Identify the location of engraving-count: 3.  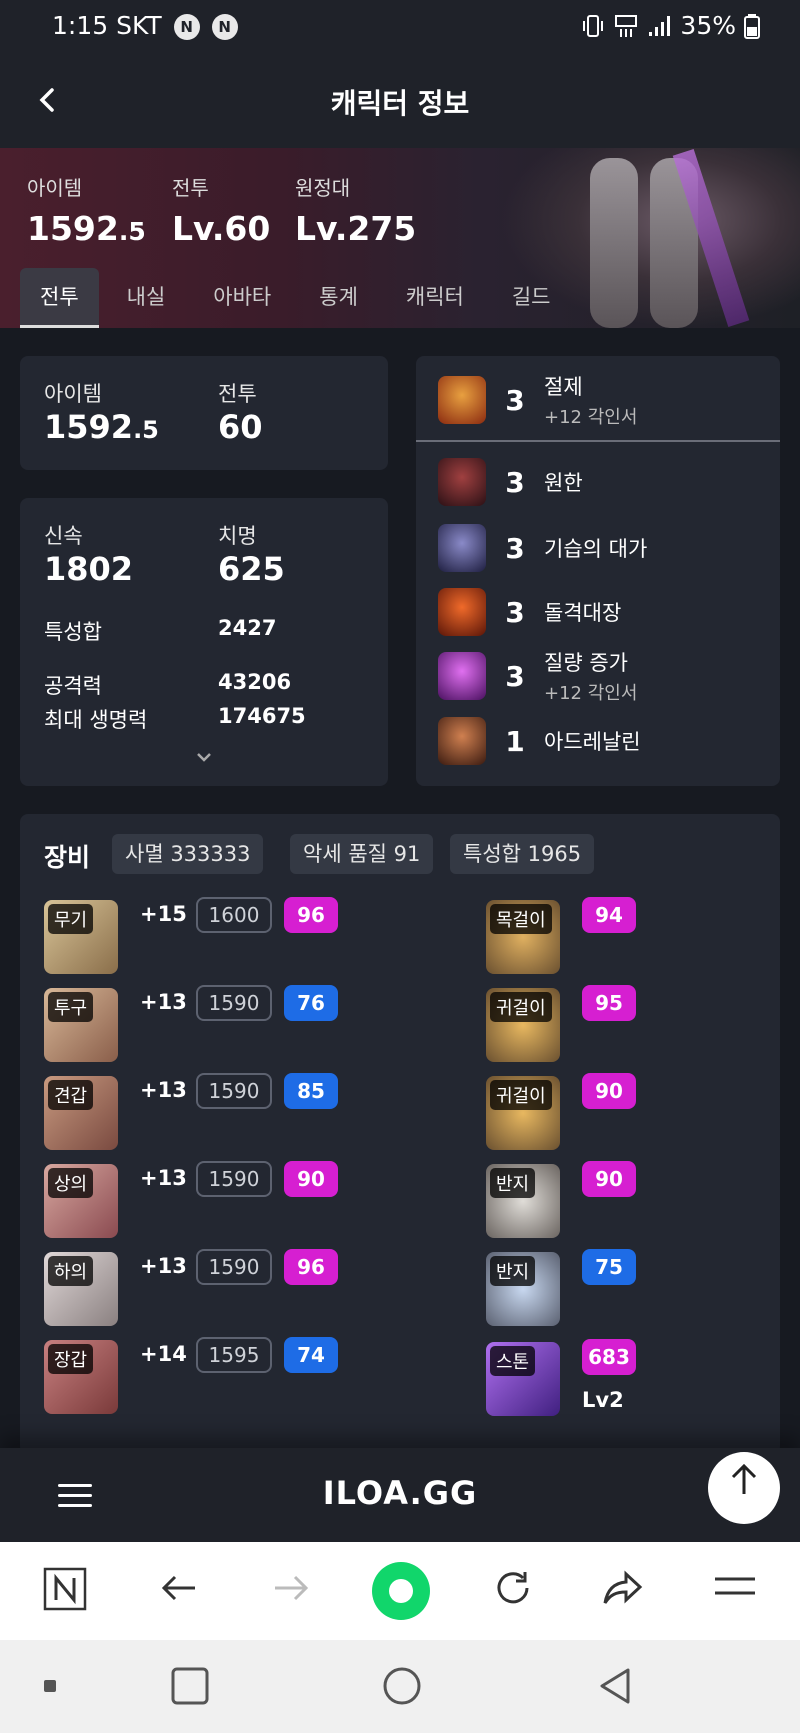
(515, 482).